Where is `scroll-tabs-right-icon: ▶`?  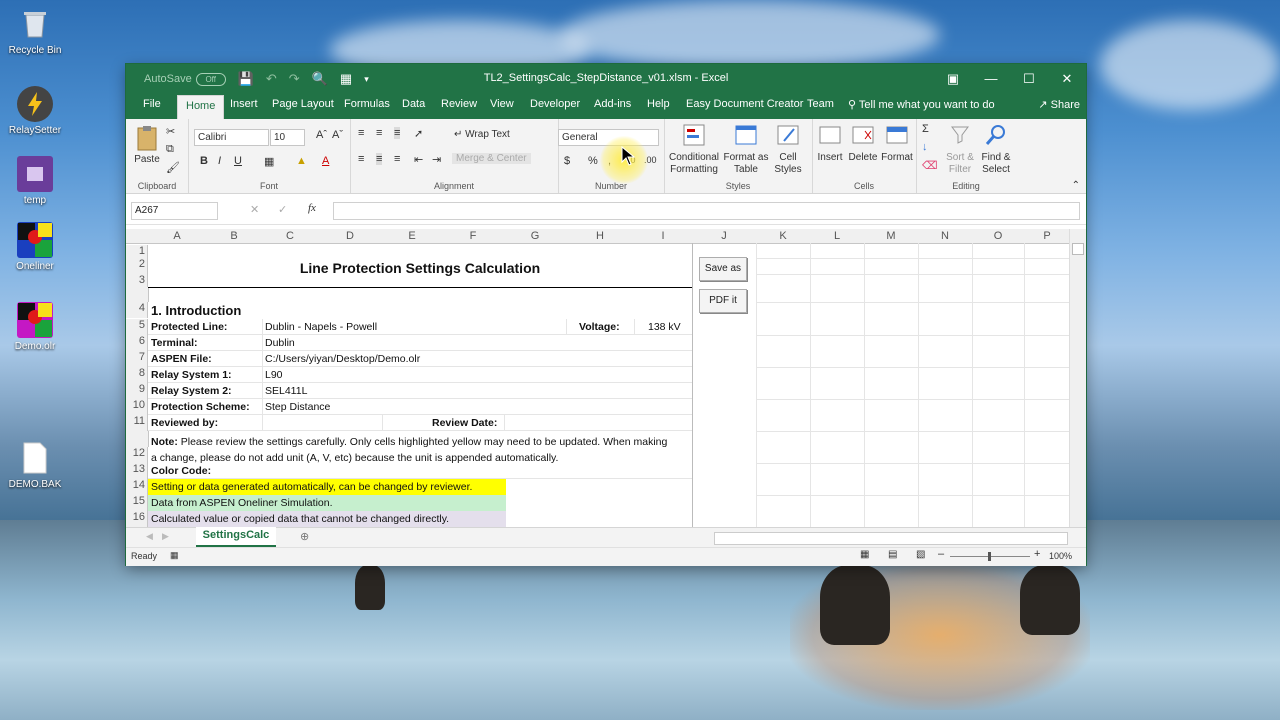 scroll-tabs-right-icon: ▶ is located at coordinates (165, 536).